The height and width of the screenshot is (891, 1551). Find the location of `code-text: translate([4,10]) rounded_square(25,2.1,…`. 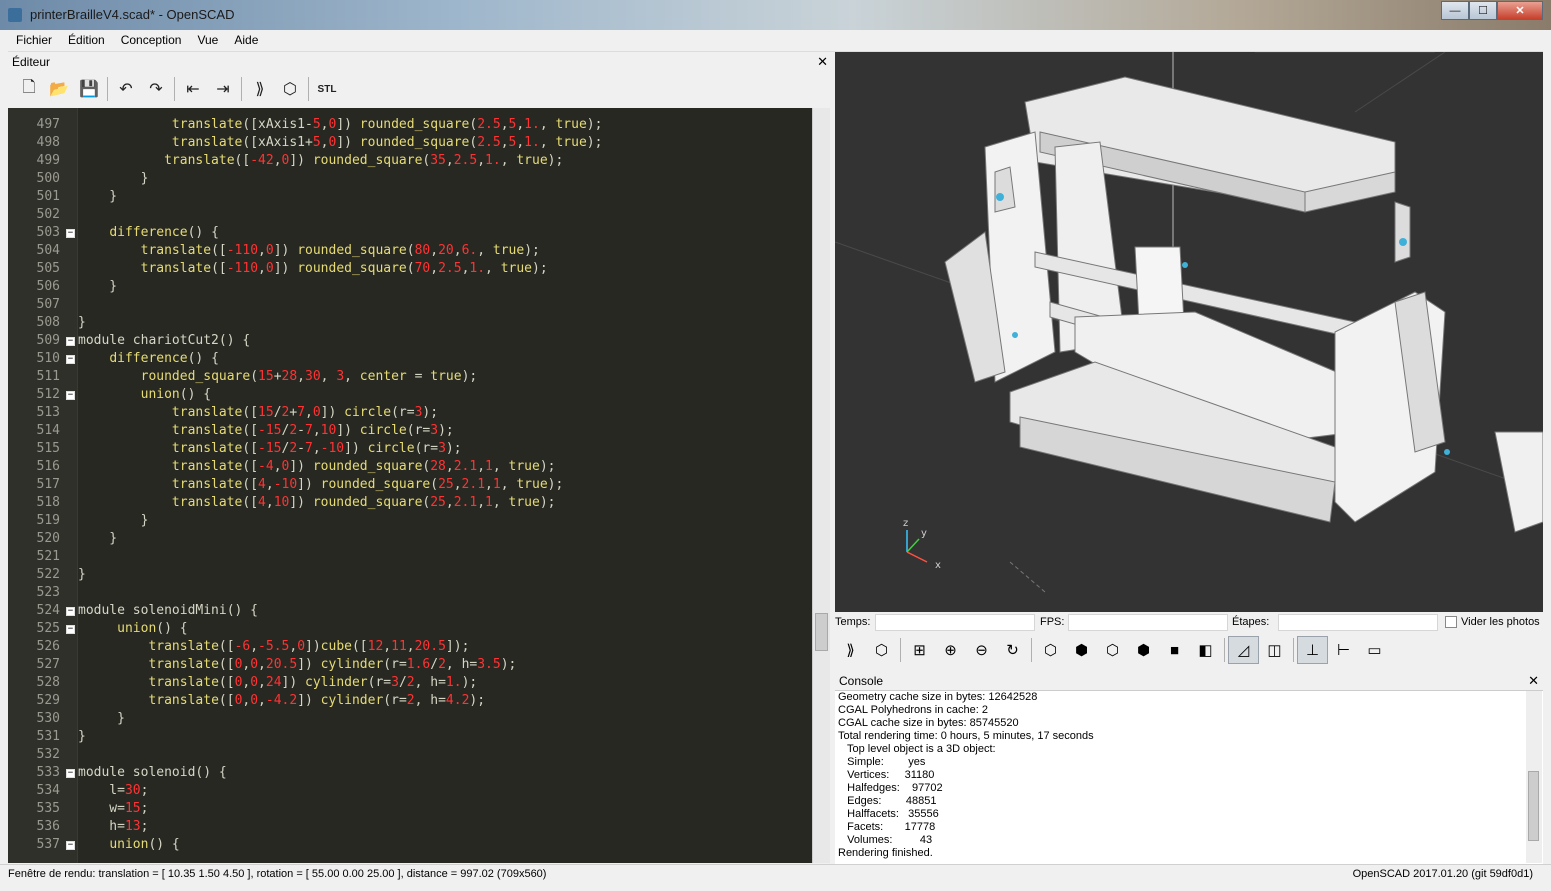

code-text: translate([4,10]) rounded_square(25,2.1,… is located at coordinates (363, 502).